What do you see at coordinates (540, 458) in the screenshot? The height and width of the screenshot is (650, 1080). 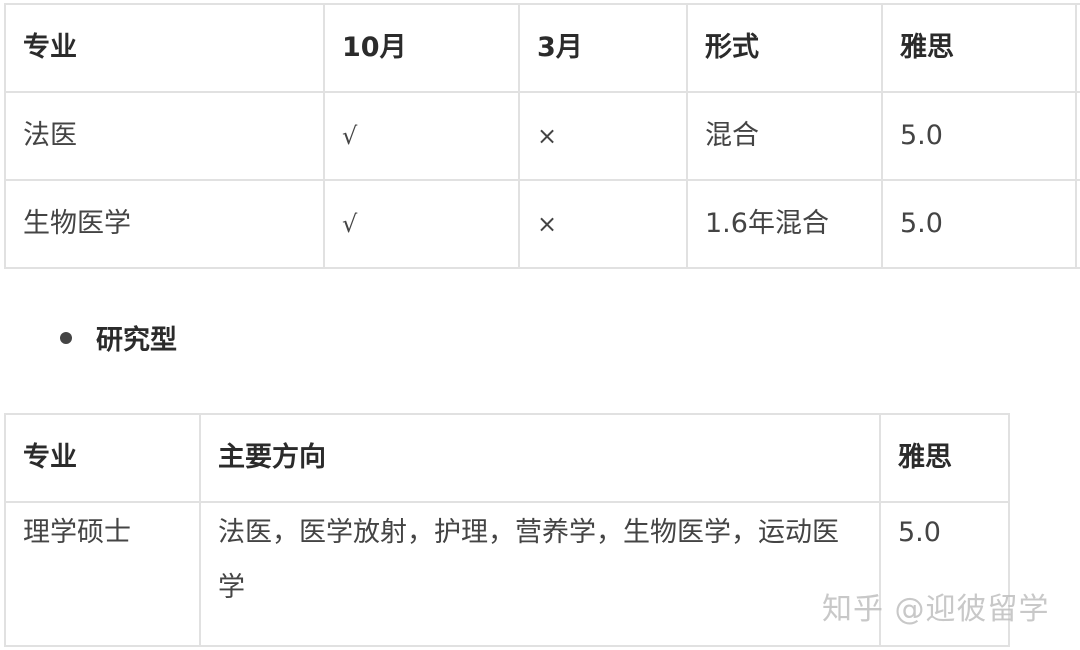 I see `header-direction: 主要方向` at bounding box center [540, 458].